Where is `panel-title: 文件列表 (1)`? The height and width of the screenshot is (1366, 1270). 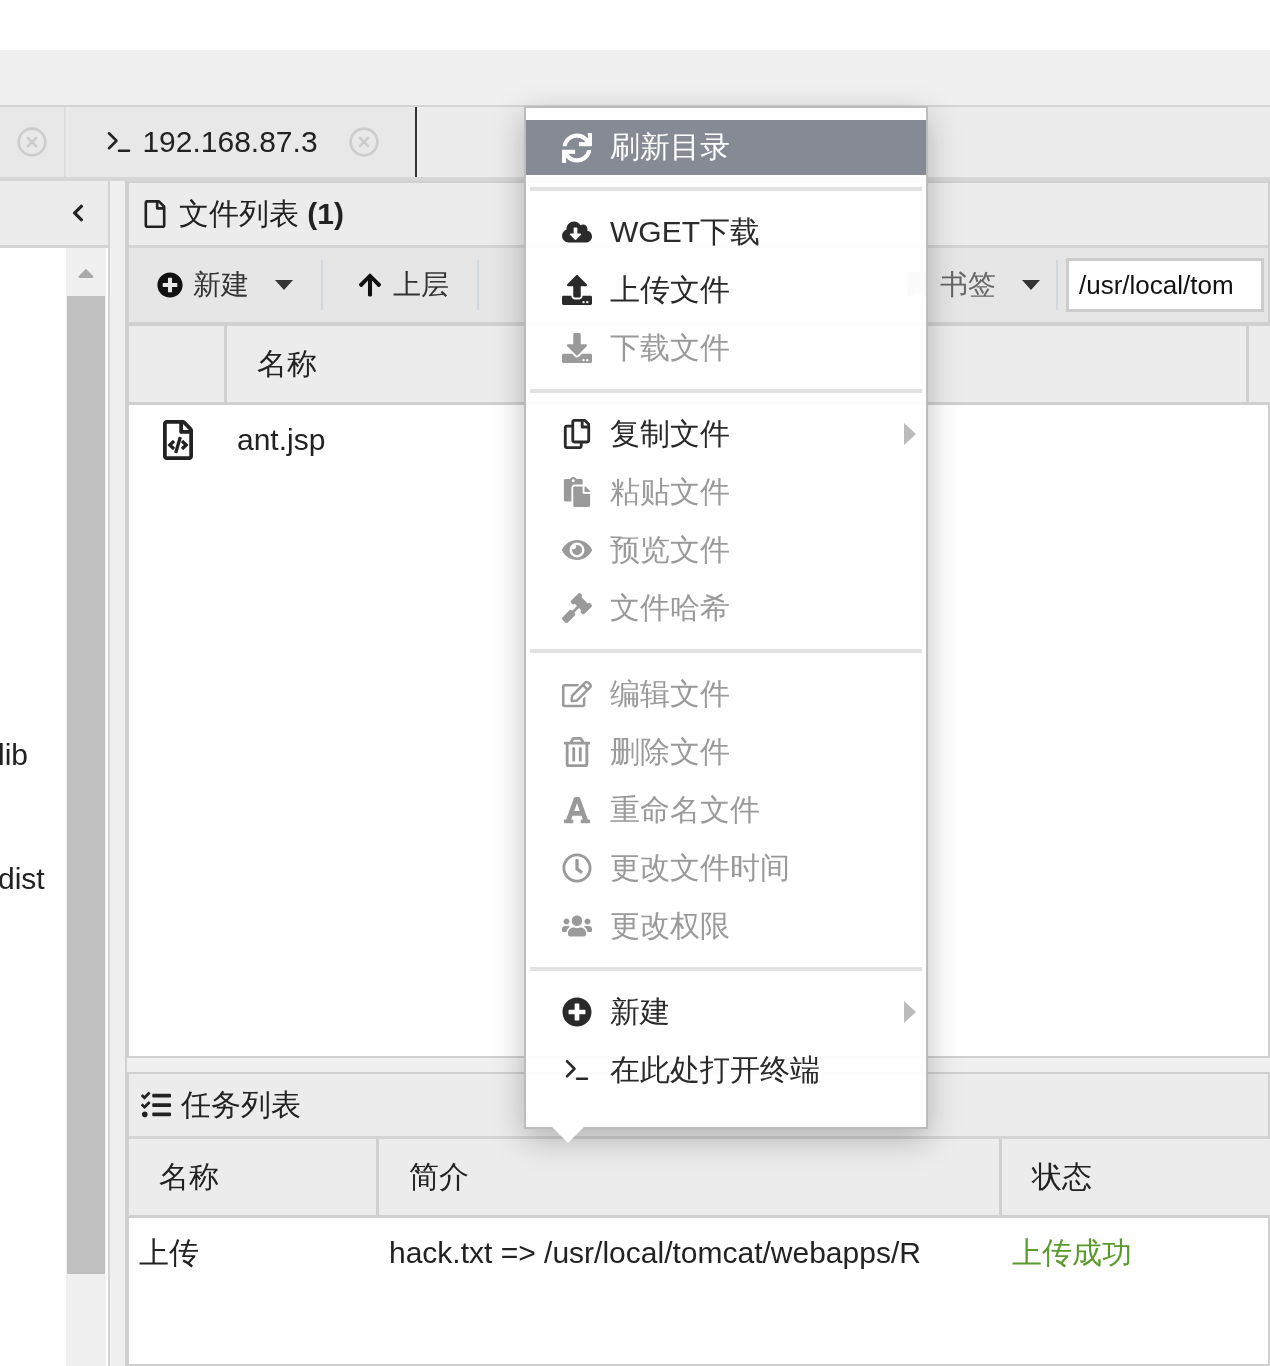
panel-title: 文件列表 (1) is located at coordinates (261, 213).